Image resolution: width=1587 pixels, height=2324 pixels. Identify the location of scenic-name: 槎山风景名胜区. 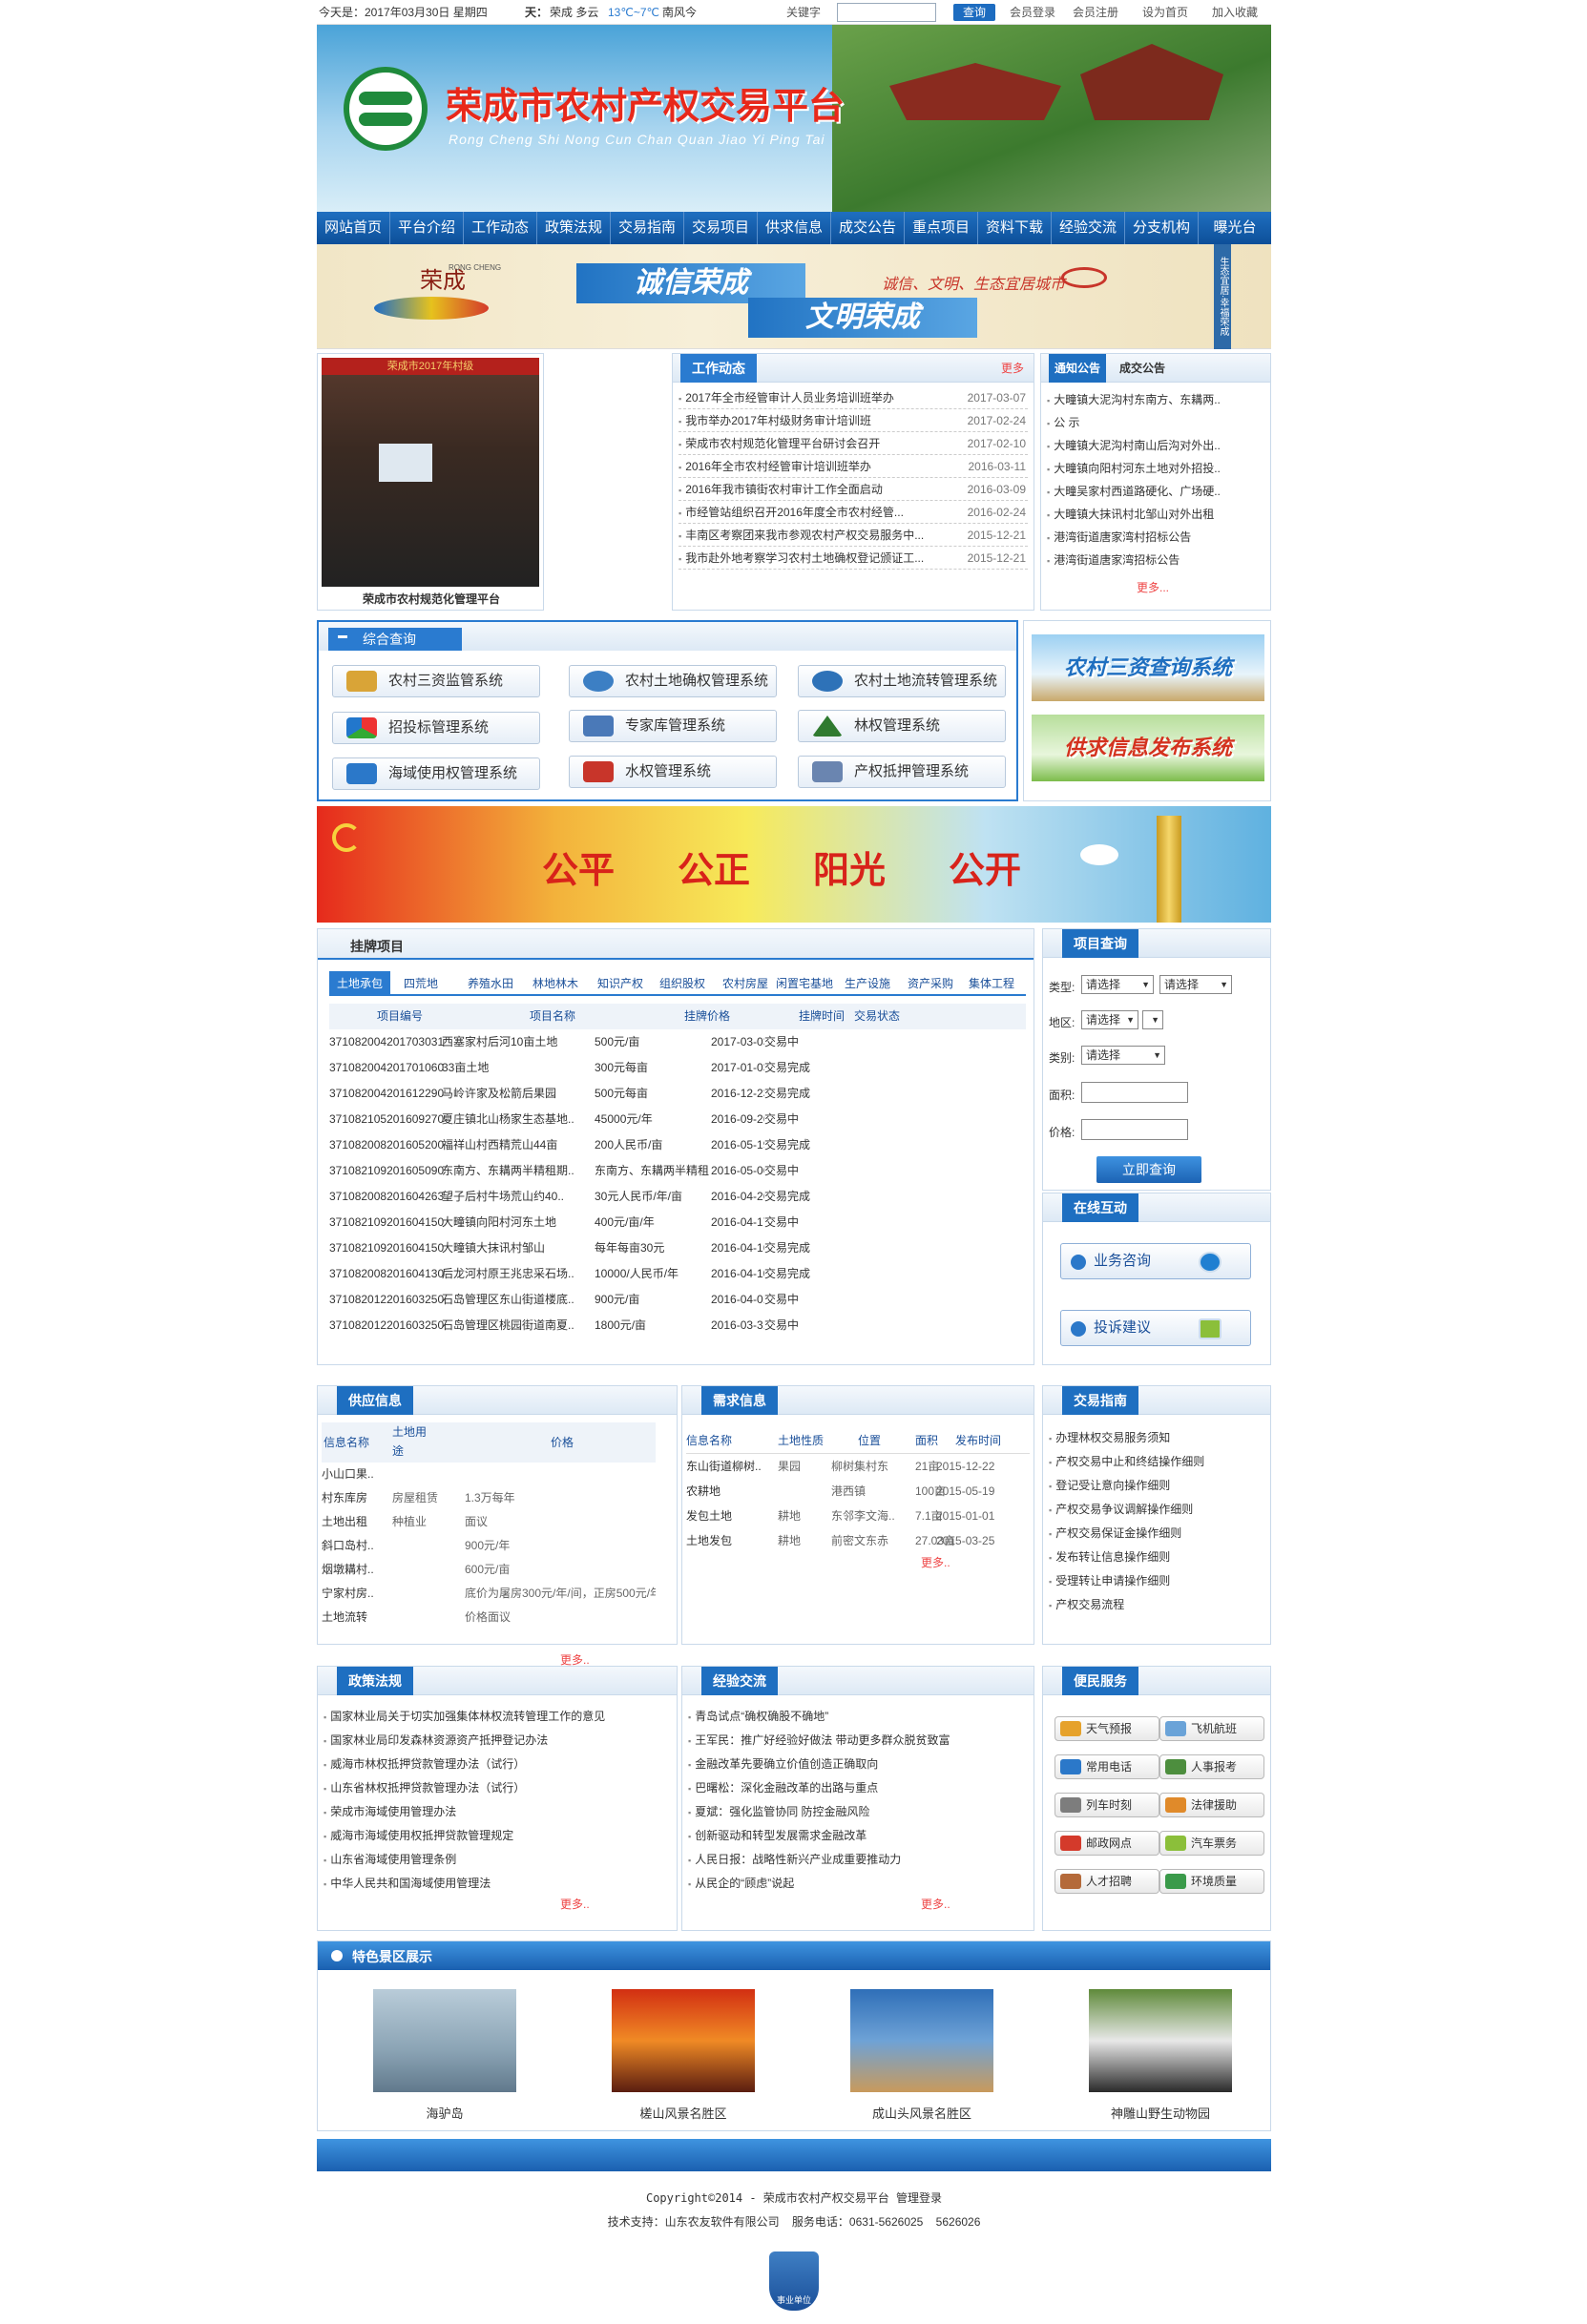
(683, 2113).